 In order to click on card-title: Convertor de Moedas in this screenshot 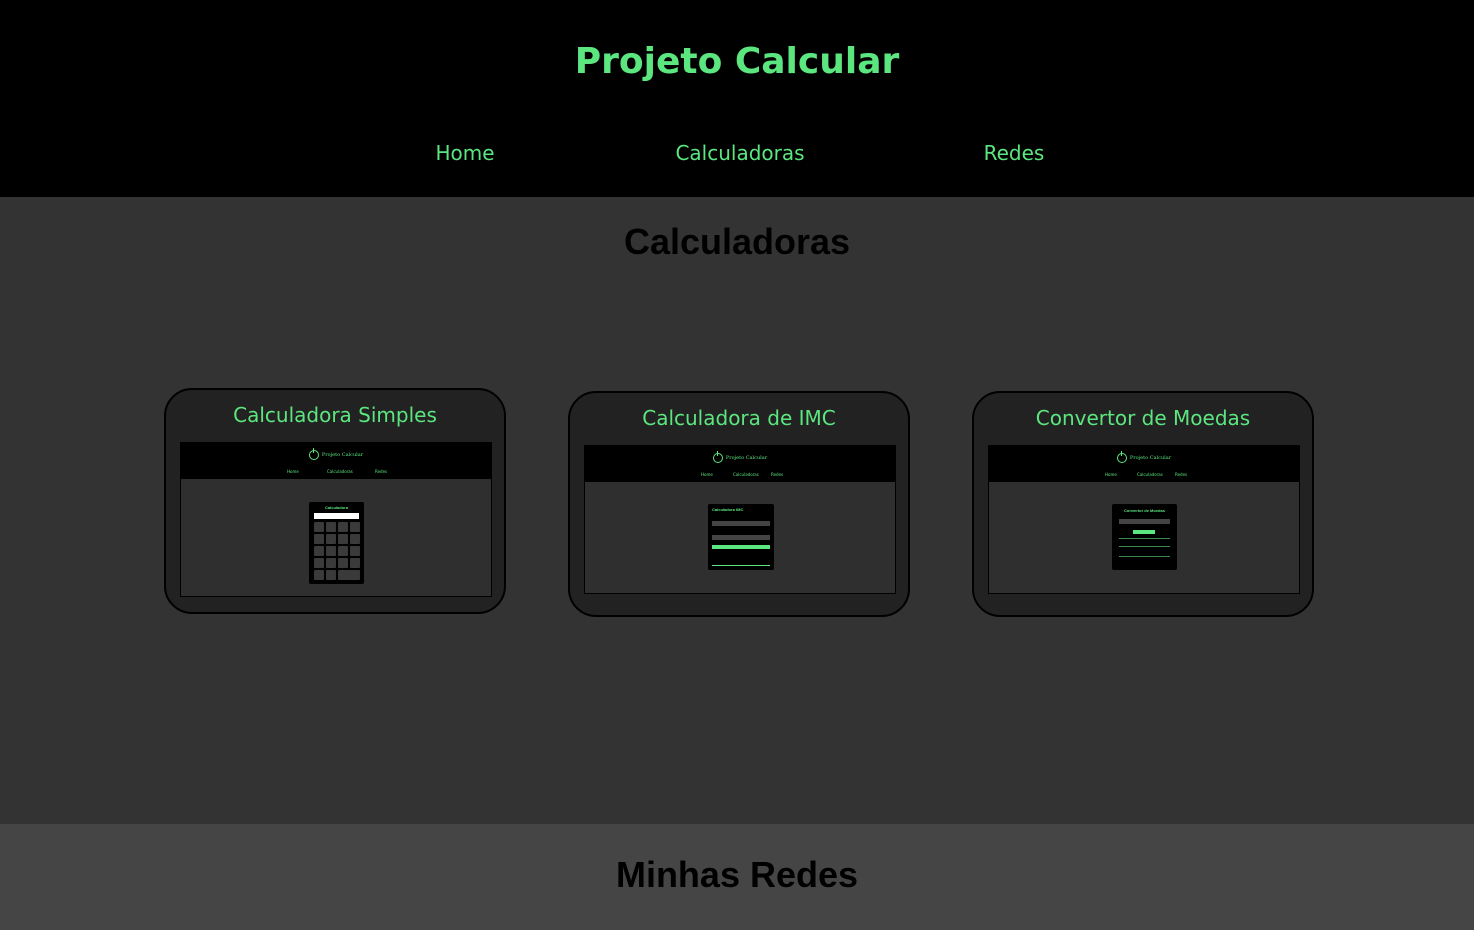, I will do `click(1143, 418)`.